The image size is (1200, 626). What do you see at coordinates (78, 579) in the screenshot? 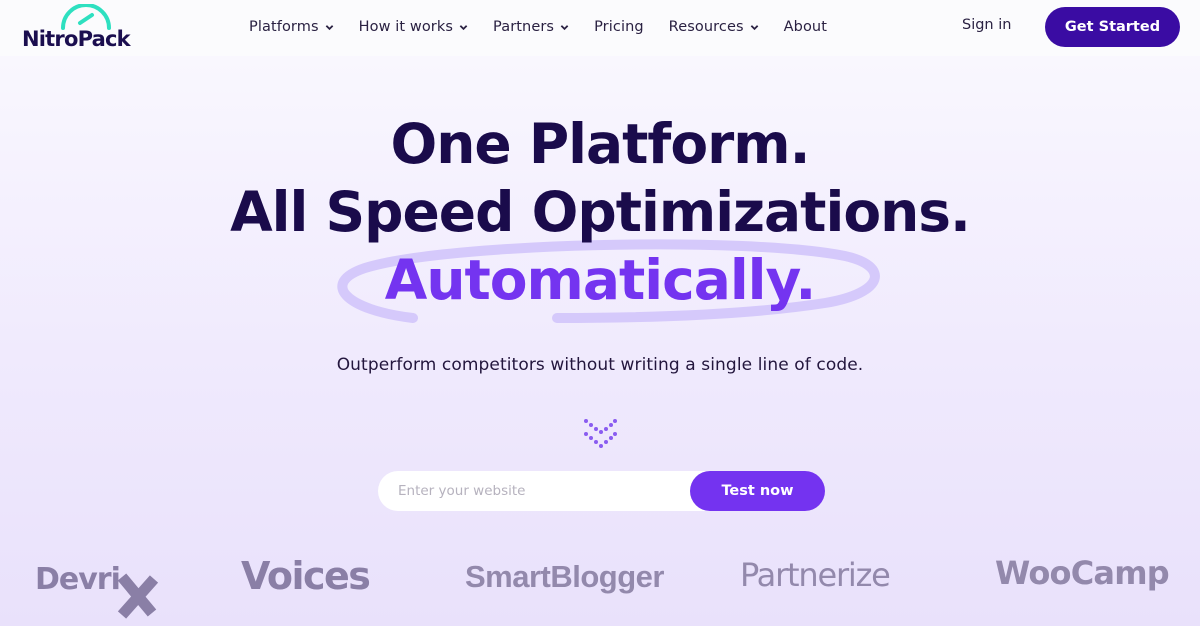
I see `devrix-logo-text: Devri` at bounding box center [78, 579].